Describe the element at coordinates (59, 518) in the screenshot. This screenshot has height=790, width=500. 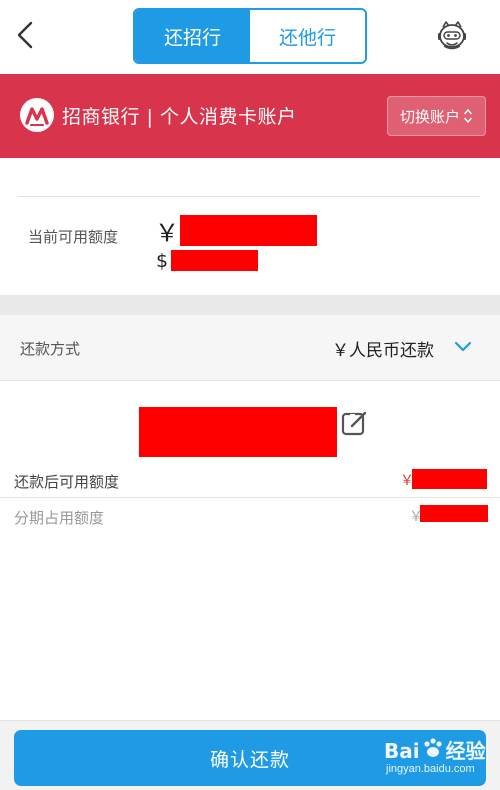
I see `installment-credit-label: 分期占用额度` at that location.